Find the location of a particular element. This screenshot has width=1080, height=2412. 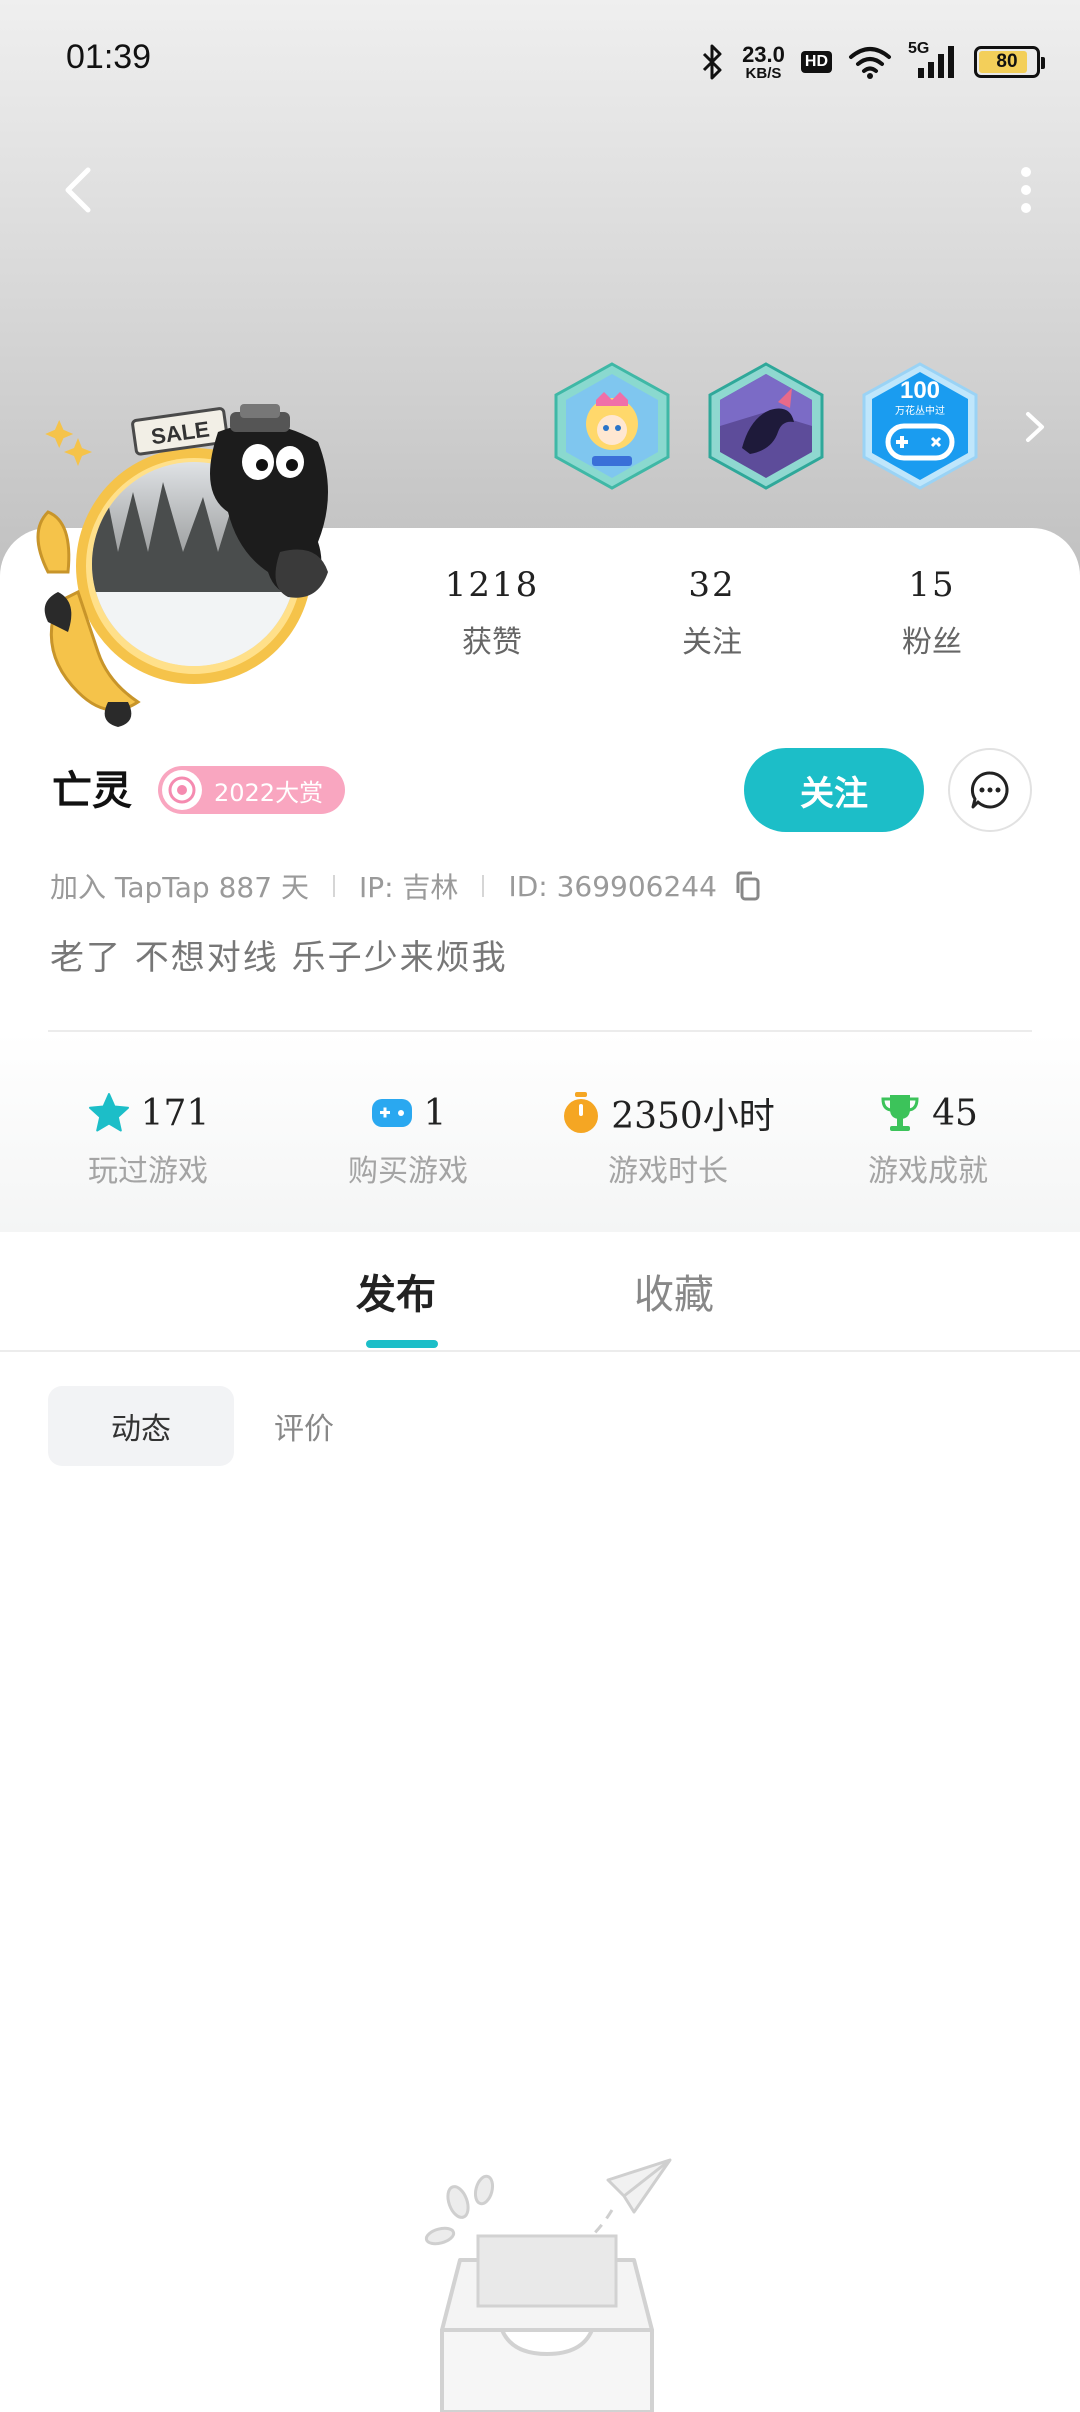

following-stat: 32 关注 is located at coordinates (712, 613).